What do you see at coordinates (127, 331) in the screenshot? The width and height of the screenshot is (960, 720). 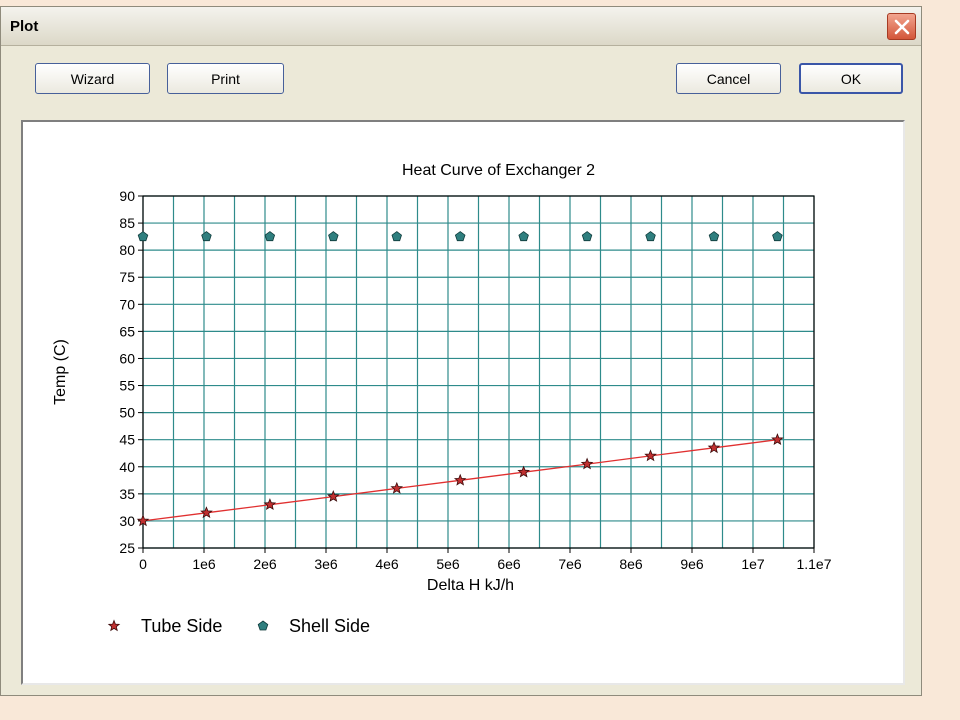 I see `y-tick-label: 65` at bounding box center [127, 331].